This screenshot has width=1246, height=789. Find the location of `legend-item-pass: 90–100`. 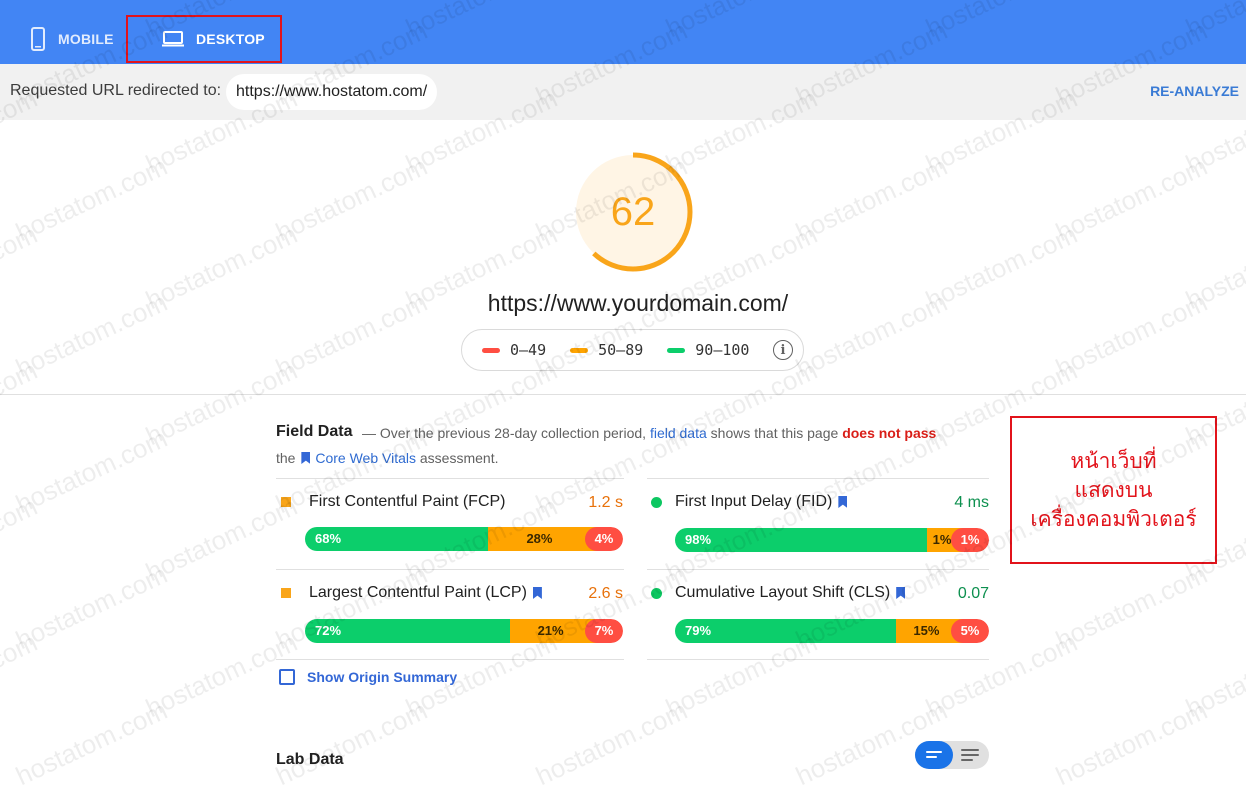

legend-item-pass: 90–100 is located at coordinates (708, 350).